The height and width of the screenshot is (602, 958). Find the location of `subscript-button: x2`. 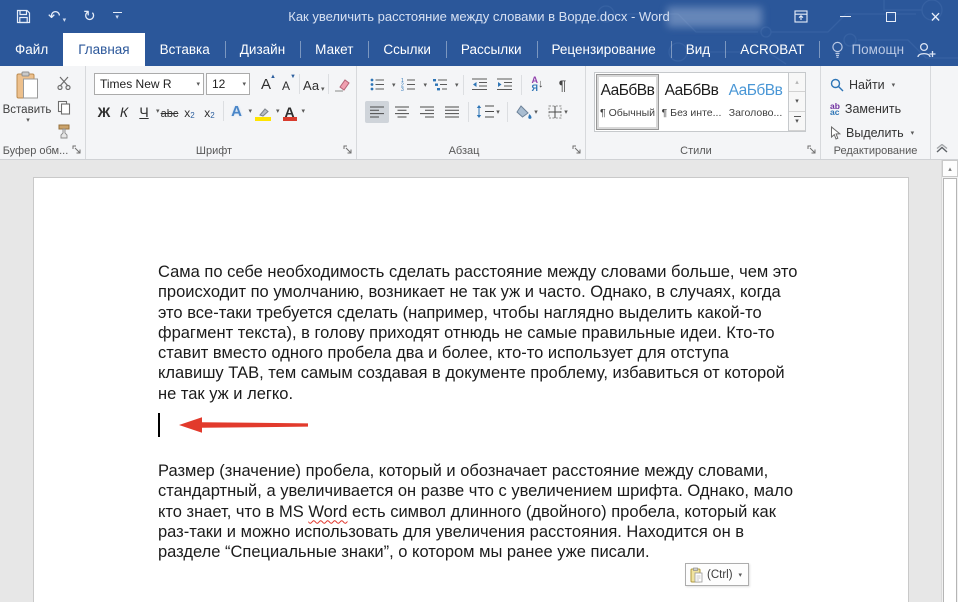

subscript-button: x2 is located at coordinates (190, 111).